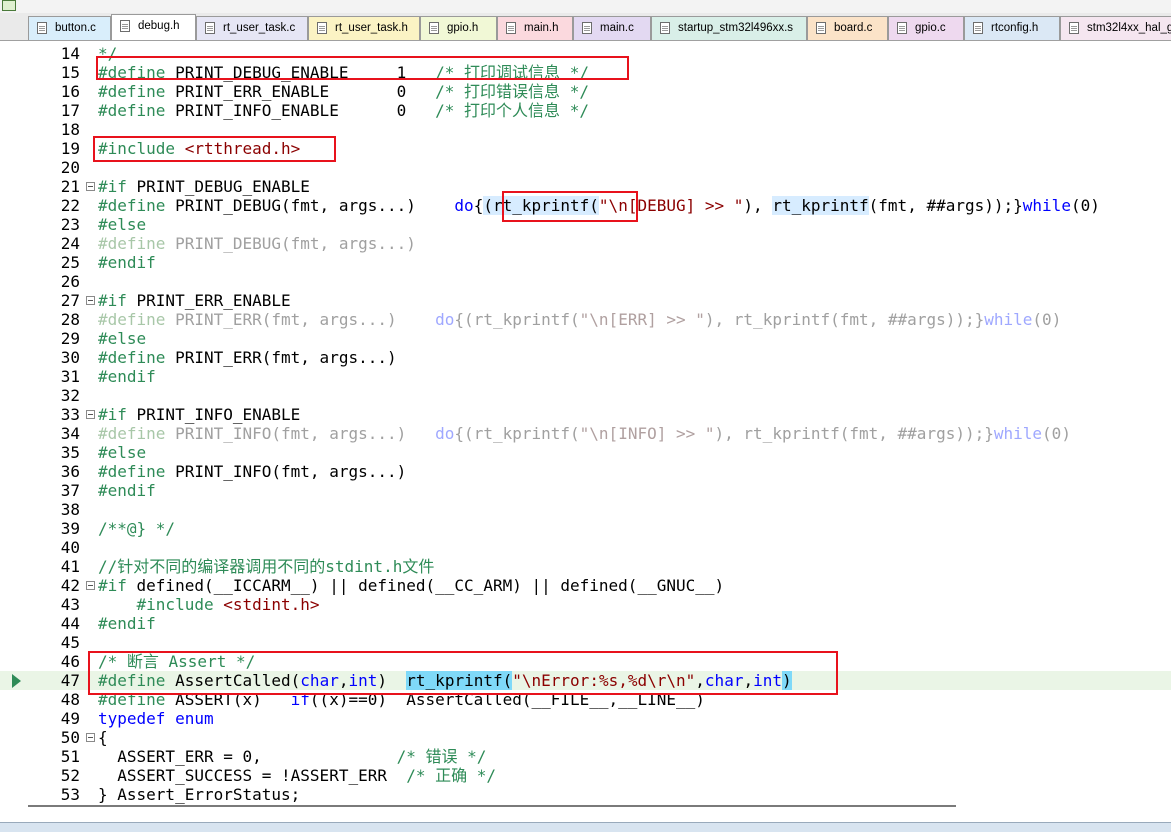 The width and height of the screenshot is (1171, 832). Describe the element at coordinates (585, 775) in the screenshot. I see `code-line-52: 52 ASSERT_SUCCESS = !ASSERT_ERR /* 正确 */` at that location.